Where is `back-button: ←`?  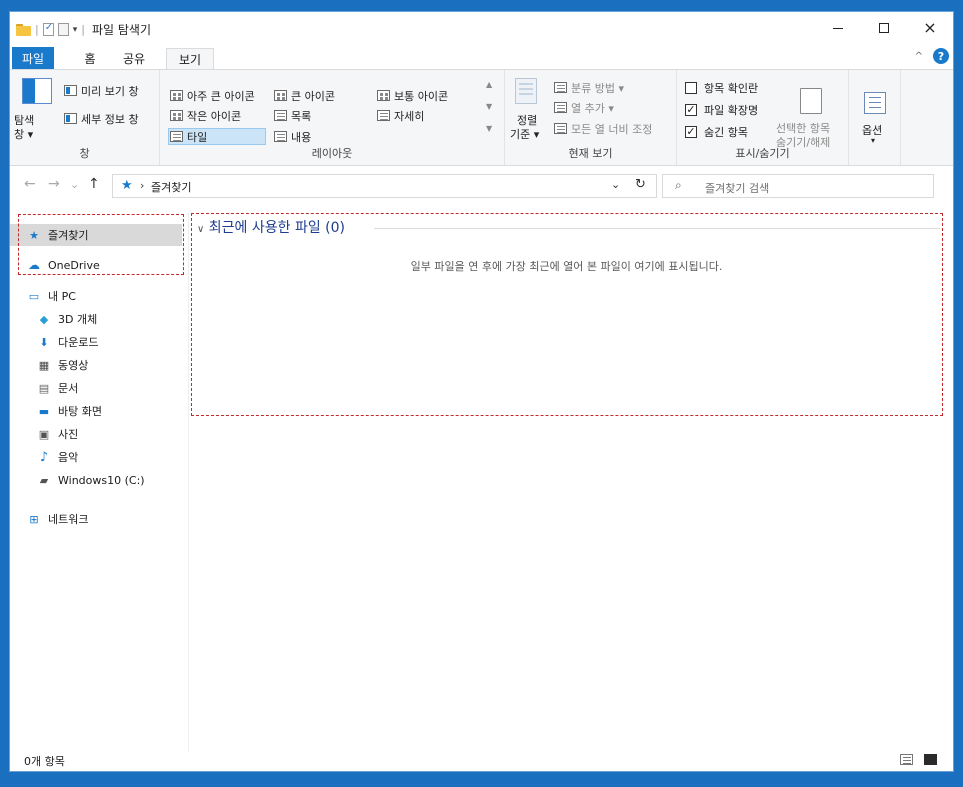
back-button: ← is located at coordinates (30, 184).